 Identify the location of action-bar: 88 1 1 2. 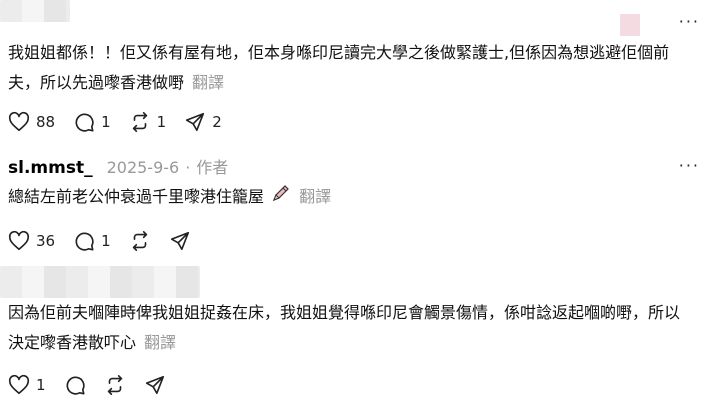
(124, 122).